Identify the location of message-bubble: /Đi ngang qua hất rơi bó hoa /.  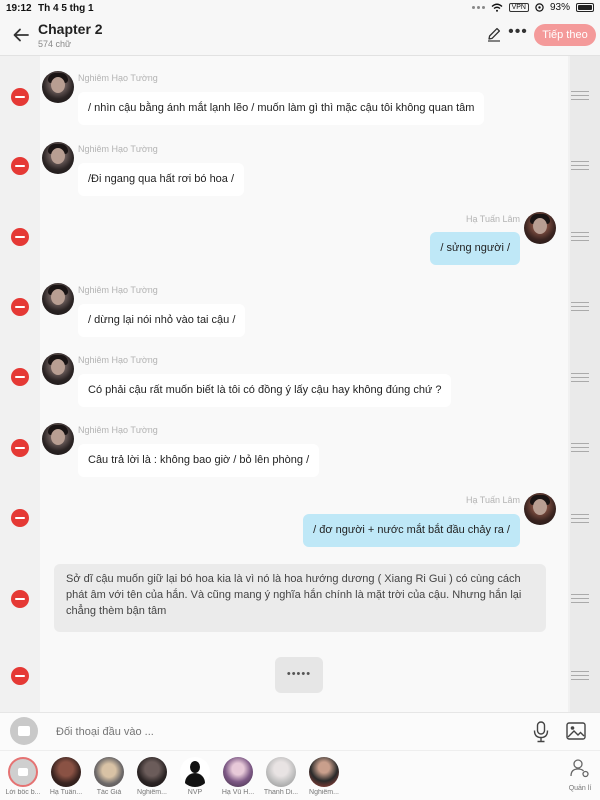
(161, 179).